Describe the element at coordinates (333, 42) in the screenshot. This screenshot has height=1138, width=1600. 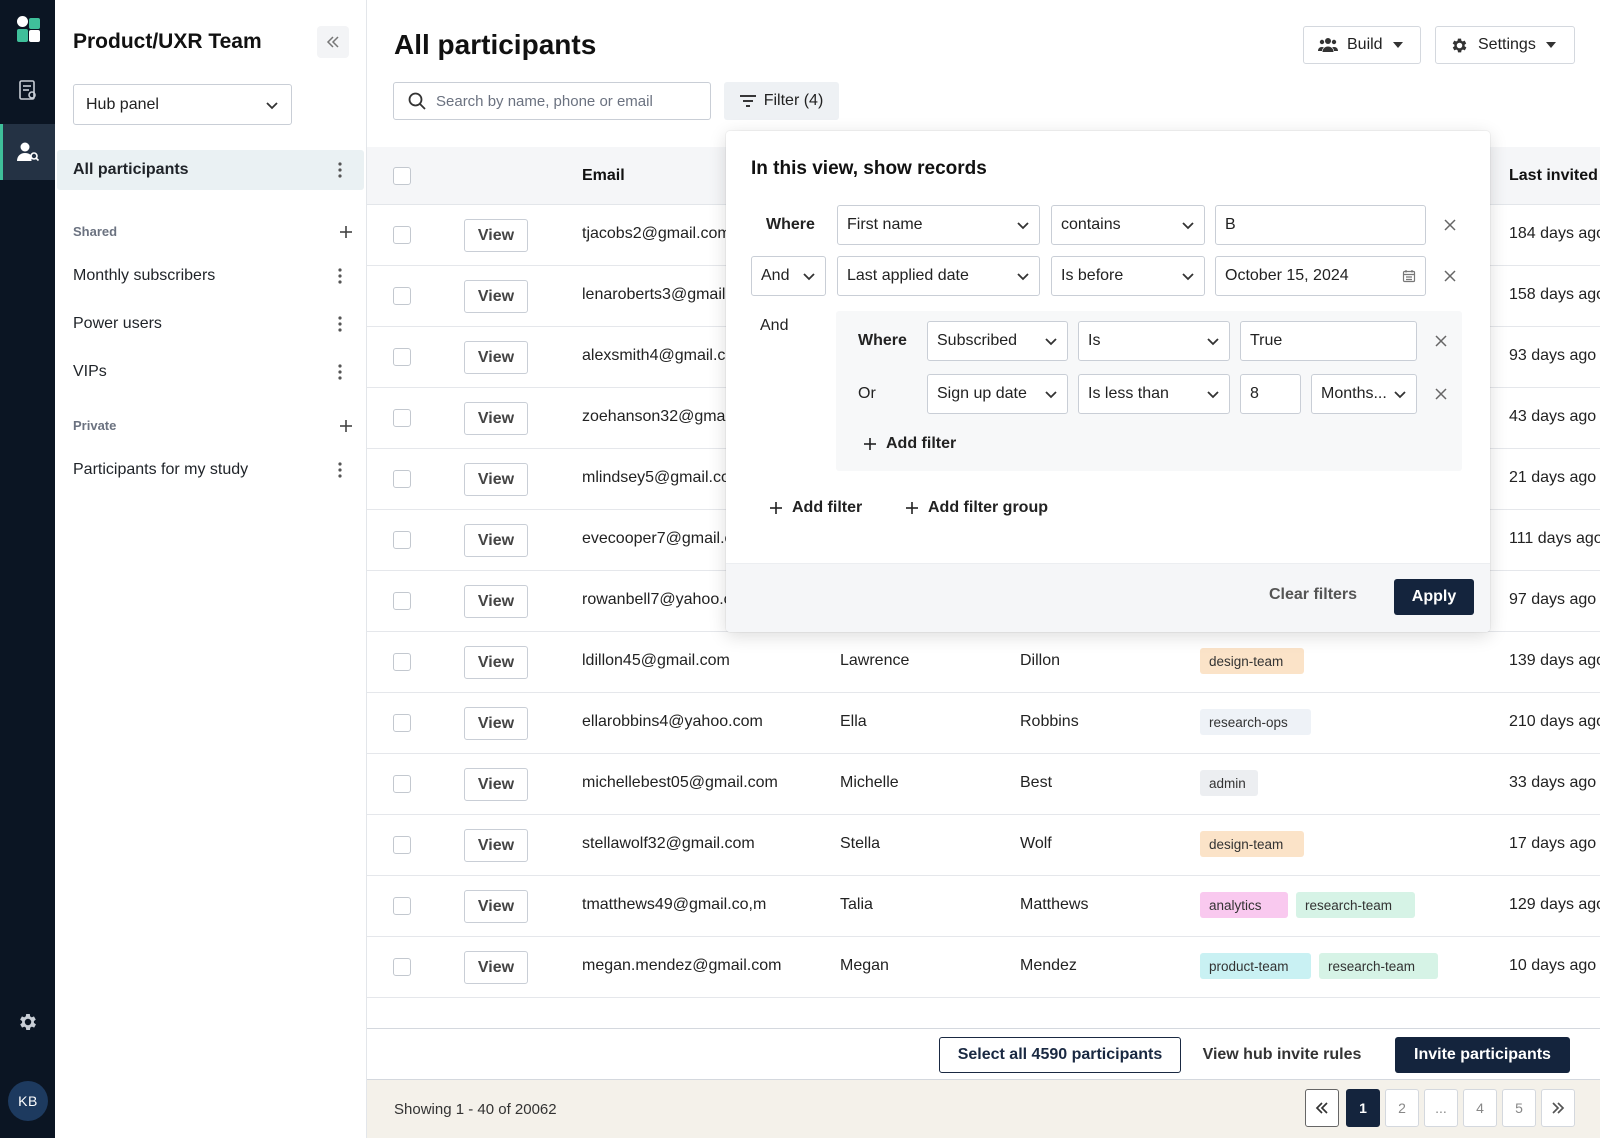
I see `collapse-panel-button` at that location.